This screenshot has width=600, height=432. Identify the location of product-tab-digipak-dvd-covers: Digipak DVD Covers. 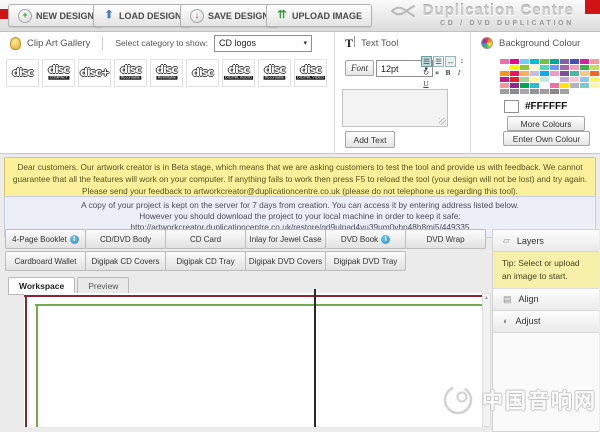
(285, 261).